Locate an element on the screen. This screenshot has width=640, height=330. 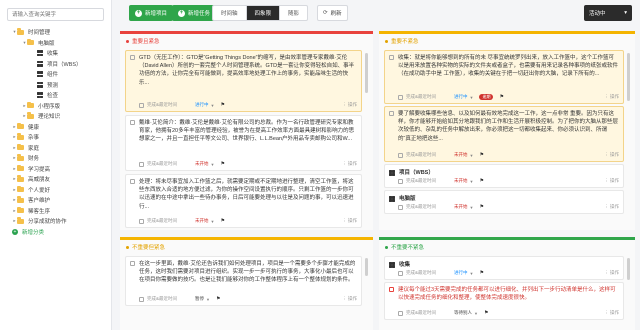
refresh-button: ⟳ 刷新 is located at coordinates (332, 13).